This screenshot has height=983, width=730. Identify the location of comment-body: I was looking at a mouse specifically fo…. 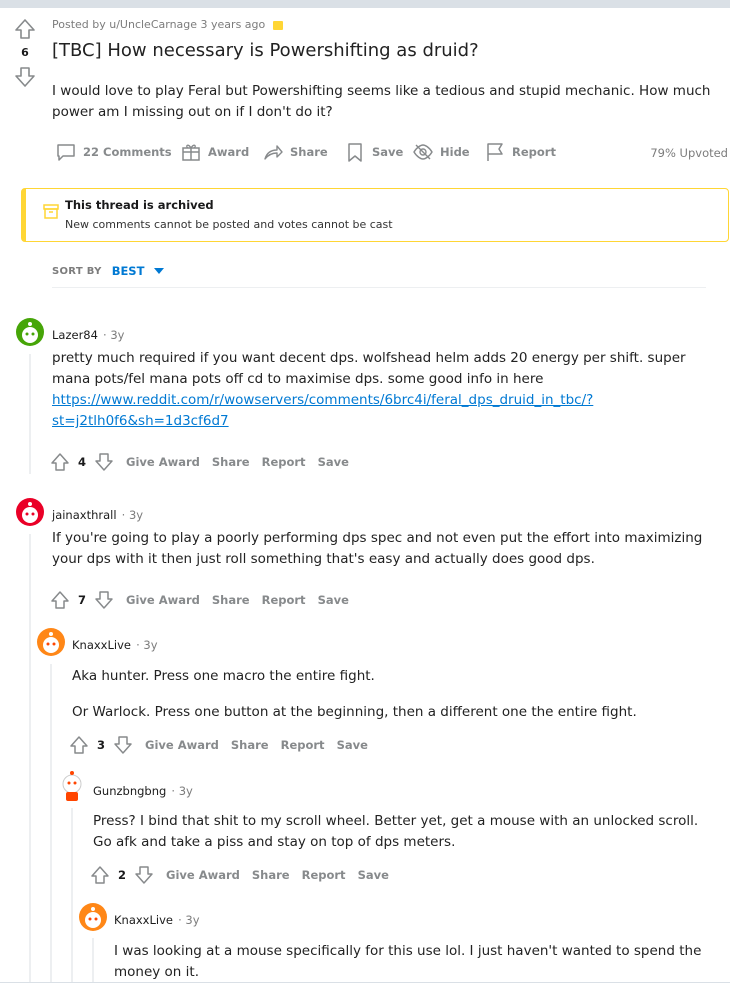
(408, 961).